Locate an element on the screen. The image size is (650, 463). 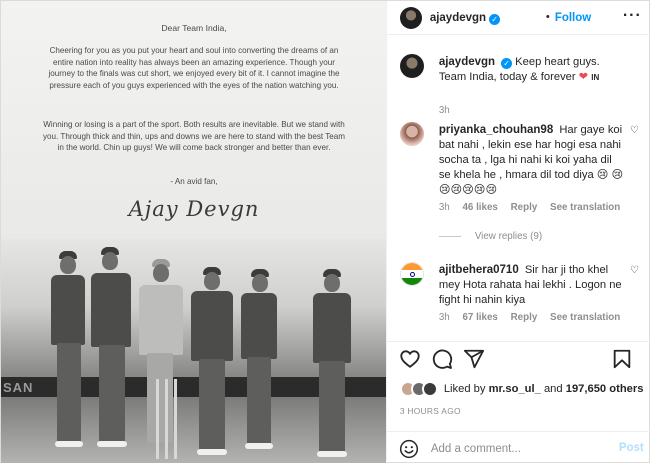
add-comment-bar: Post is located at coordinates (518, 447).